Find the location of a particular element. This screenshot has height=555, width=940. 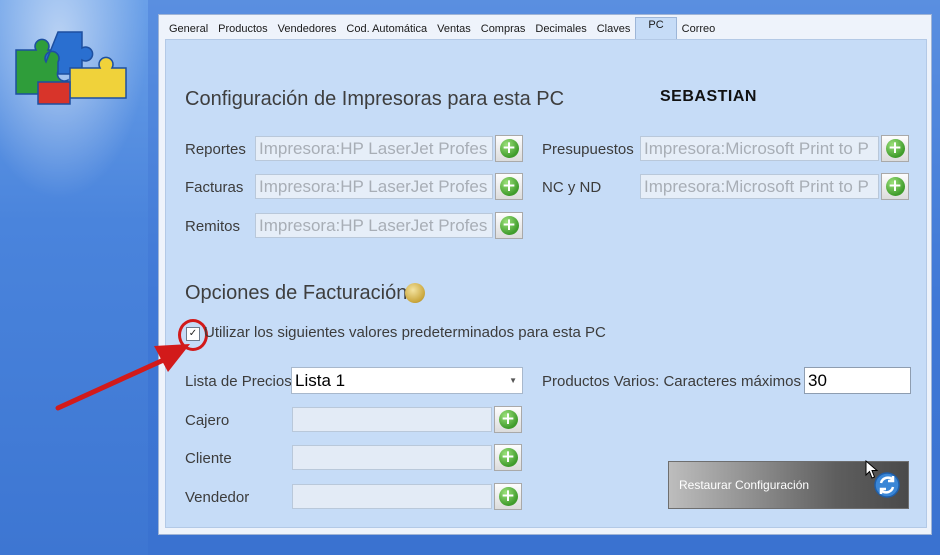

max-chars-label: Productos Varios: Caracteres máximos is located at coordinates (671, 381).